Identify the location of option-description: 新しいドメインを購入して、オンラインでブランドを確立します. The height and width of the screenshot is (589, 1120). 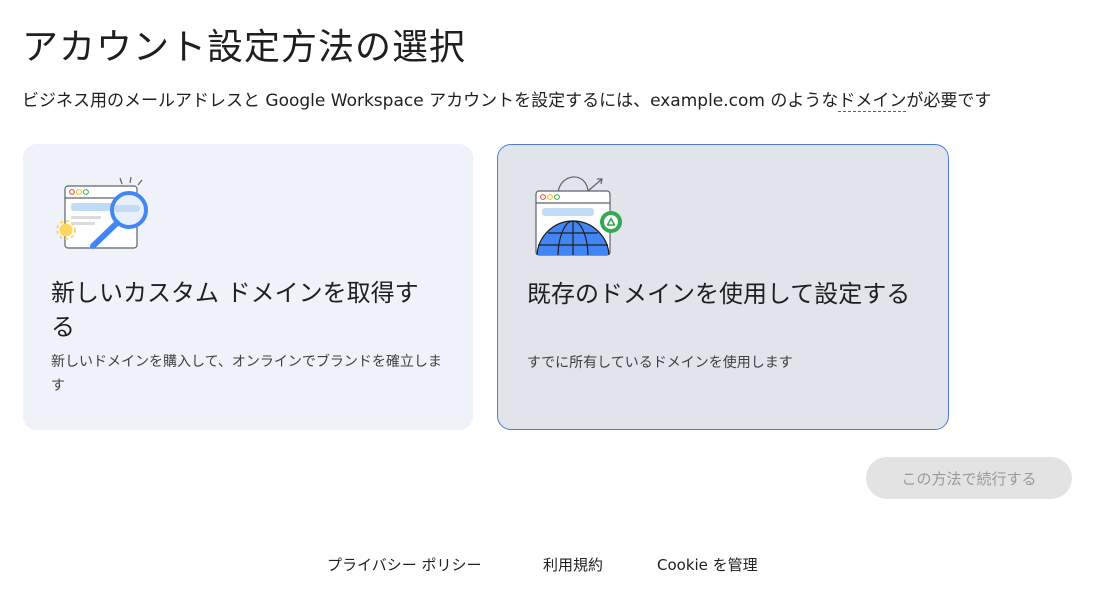
(246, 374).